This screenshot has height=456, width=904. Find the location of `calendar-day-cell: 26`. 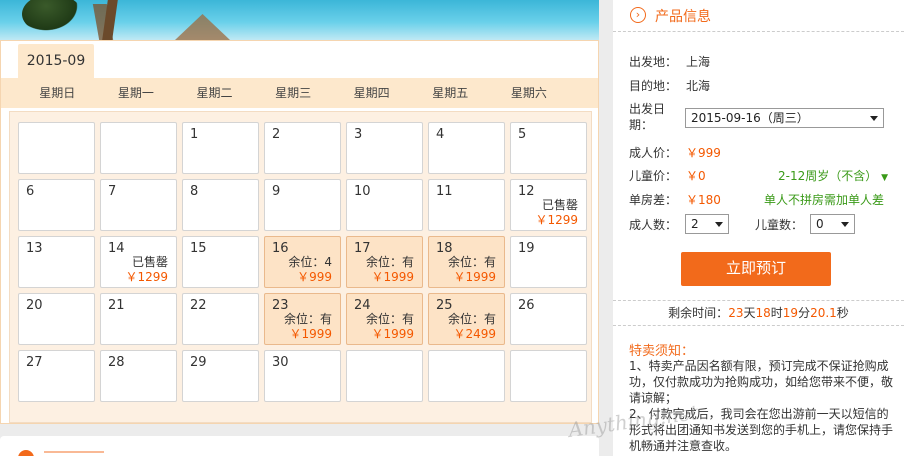

calendar-day-cell: 26 is located at coordinates (548, 319).